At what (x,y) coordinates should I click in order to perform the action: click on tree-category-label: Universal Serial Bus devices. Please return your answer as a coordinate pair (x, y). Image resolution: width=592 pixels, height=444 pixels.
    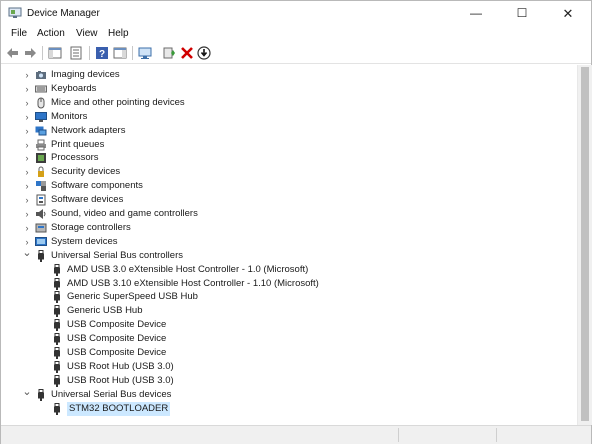
    Looking at the image, I should click on (111, 394).